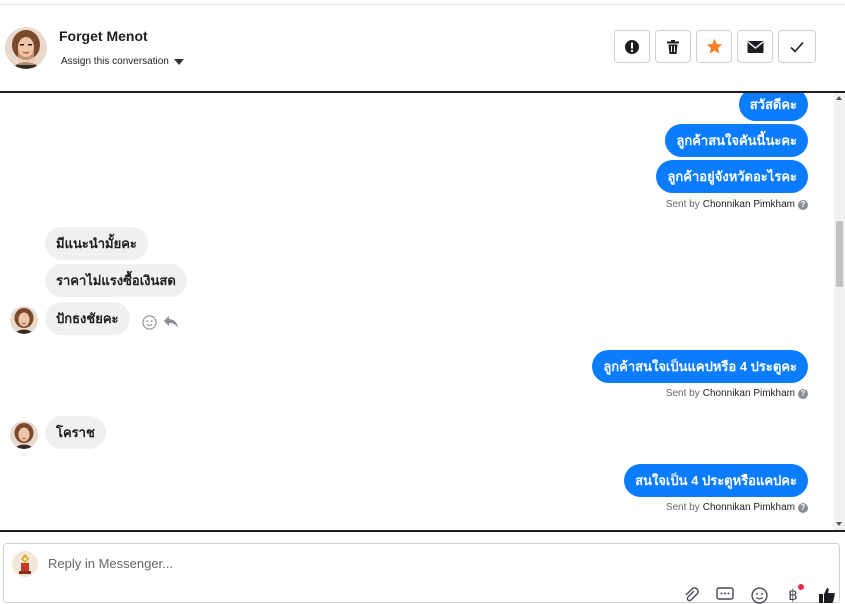 The width and height of the screenshot is (845, 604). Describe the element at coordinates (736, 140) in the screenshot. I see `message-bubble-outgoing: ลูกค้าสนใจคันนี้นะคะ` at that location.